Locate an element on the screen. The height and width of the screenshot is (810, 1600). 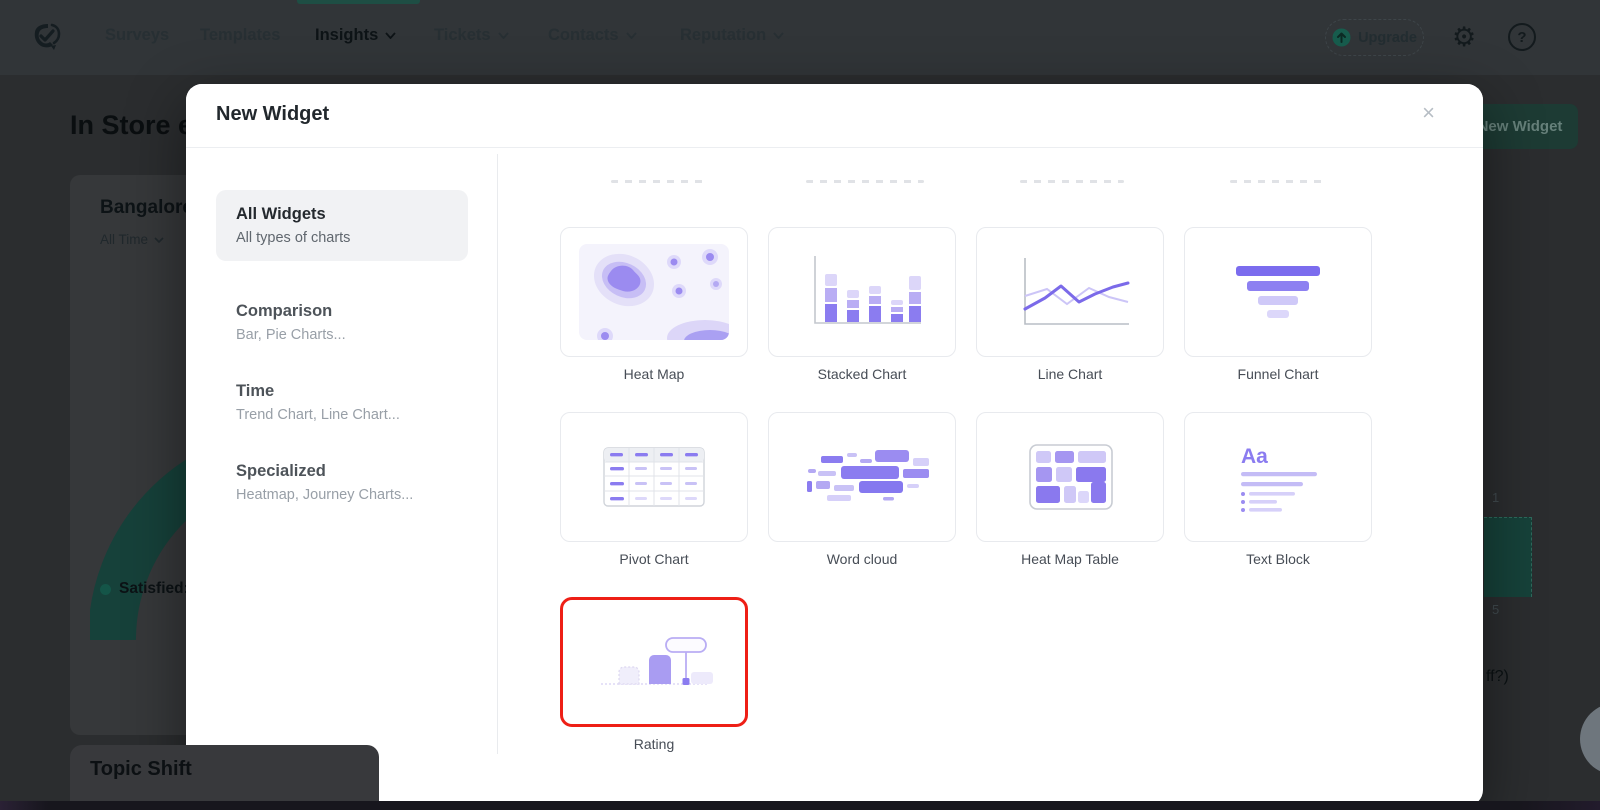
funnel-chart-icon is located at coordinates (1278, 292).